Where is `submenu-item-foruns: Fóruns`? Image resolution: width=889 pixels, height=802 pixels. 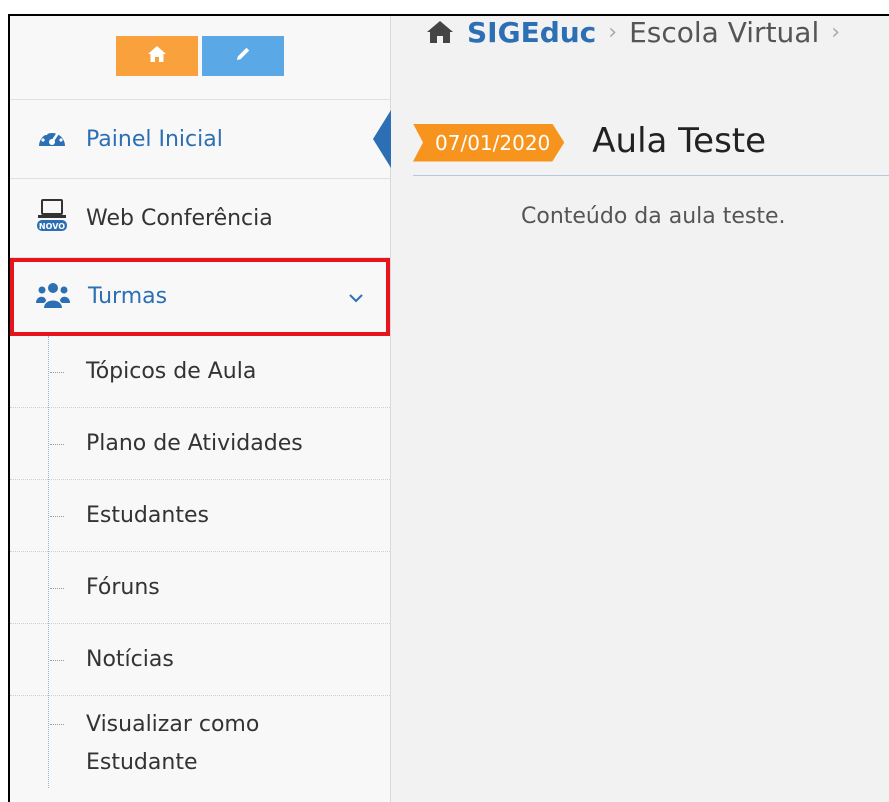
submenu-item-foruns: Fóruns is located at coordinates (200, 588).